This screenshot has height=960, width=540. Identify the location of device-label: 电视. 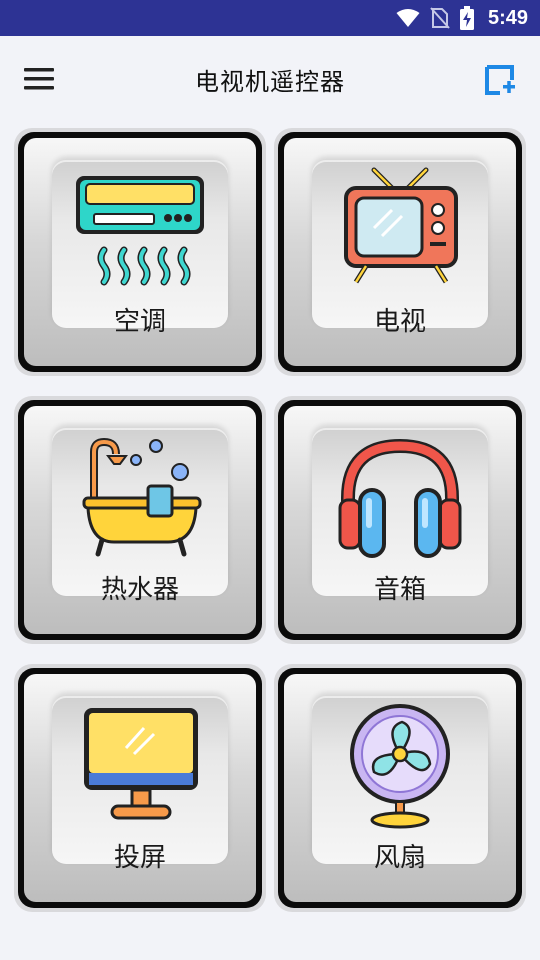
(399, 322).